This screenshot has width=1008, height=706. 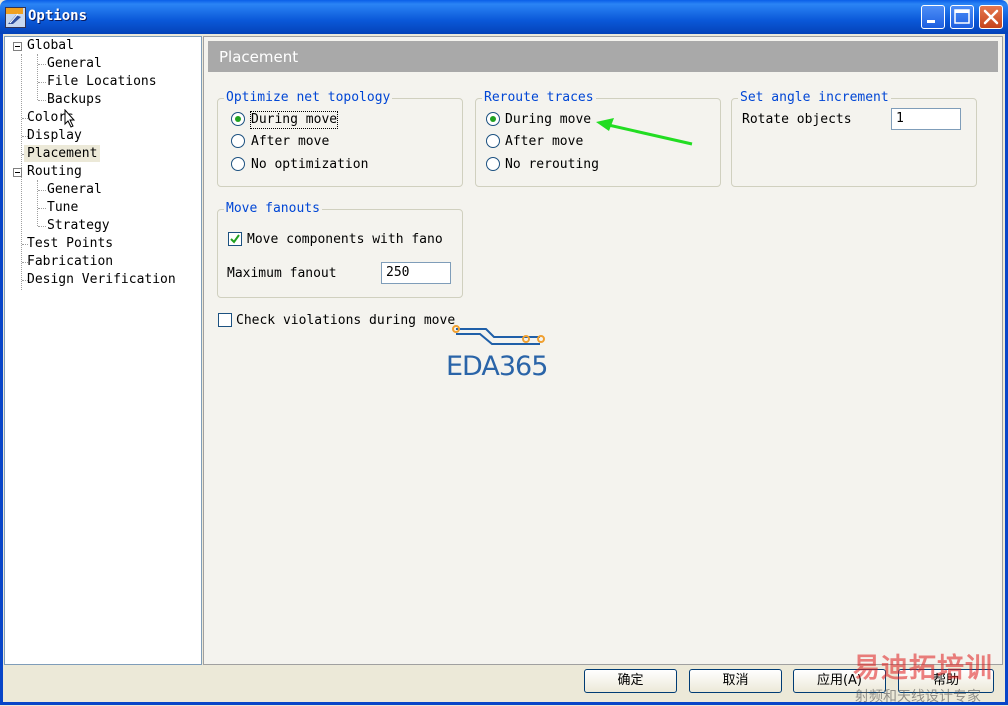 What do you see at coordinates (290, 142) in the screenshot?
I see `optimize-after-move-label: After move` at bounding box center [290, 142].